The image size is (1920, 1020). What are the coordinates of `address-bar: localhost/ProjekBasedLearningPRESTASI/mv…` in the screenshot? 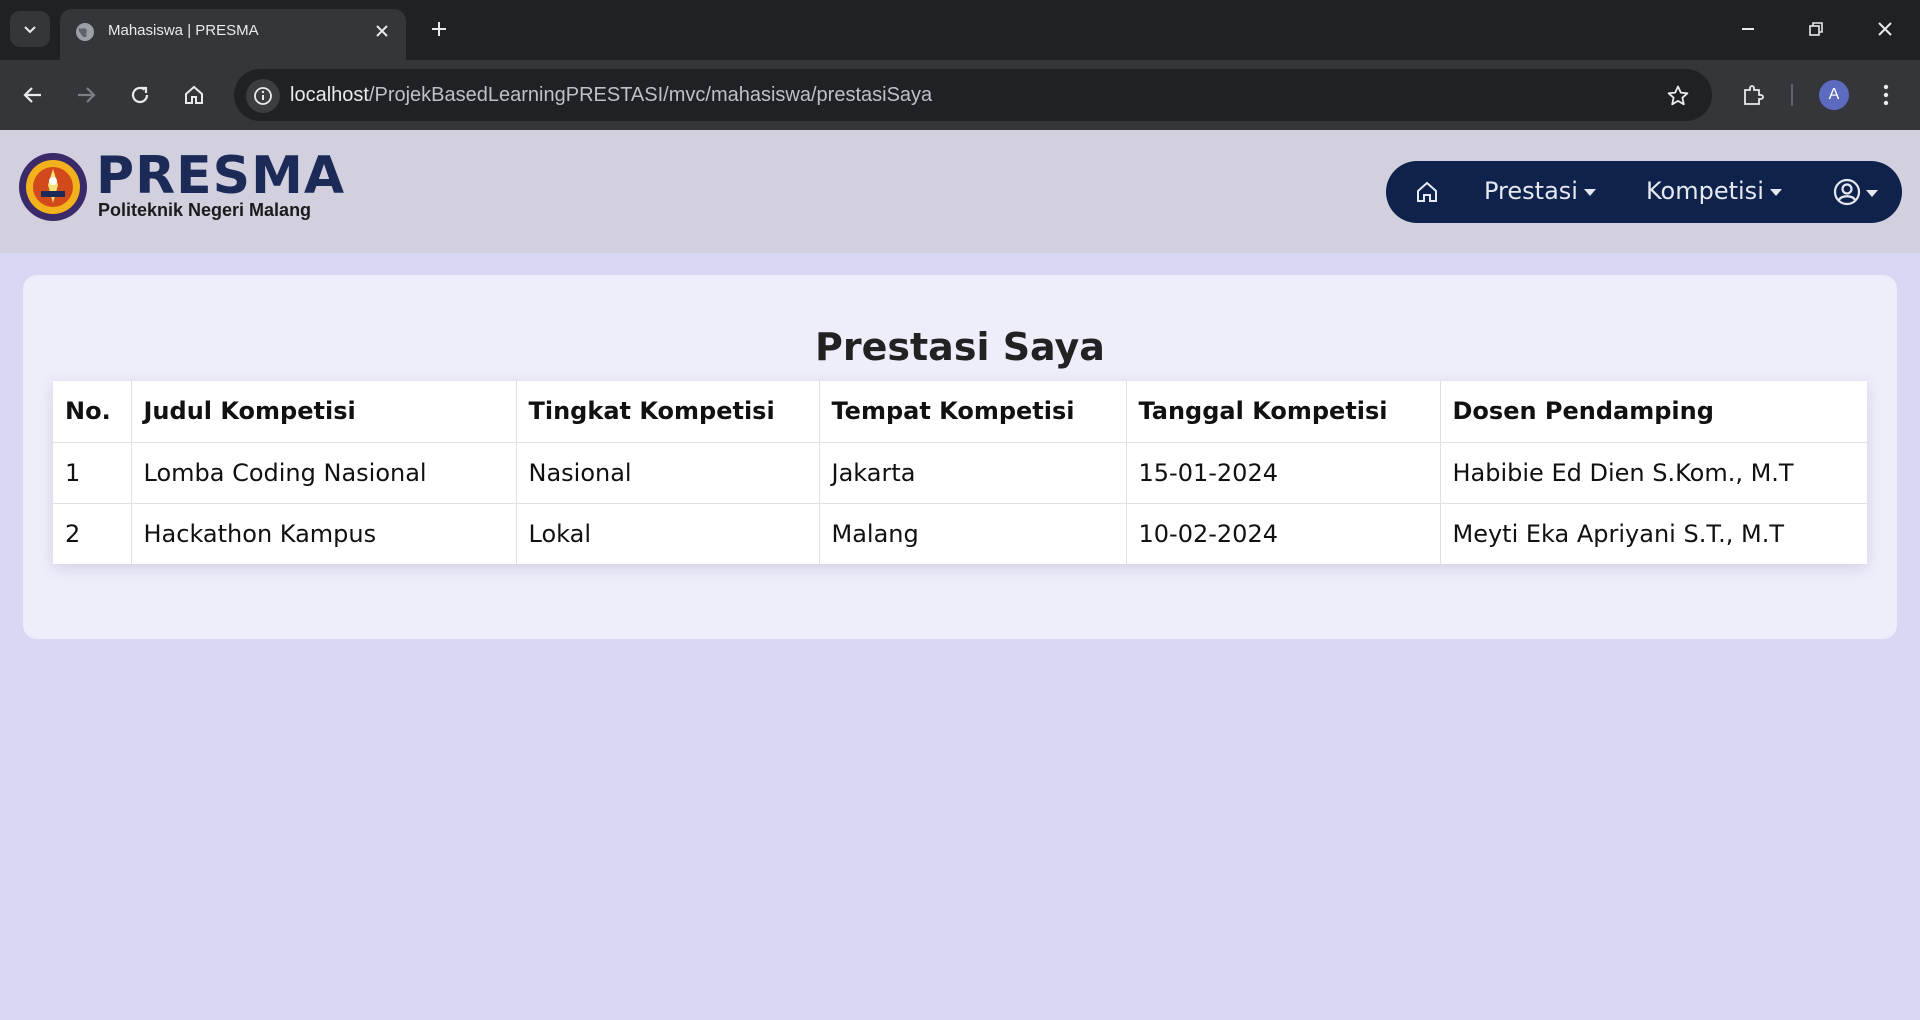 It's located at (973, 95).